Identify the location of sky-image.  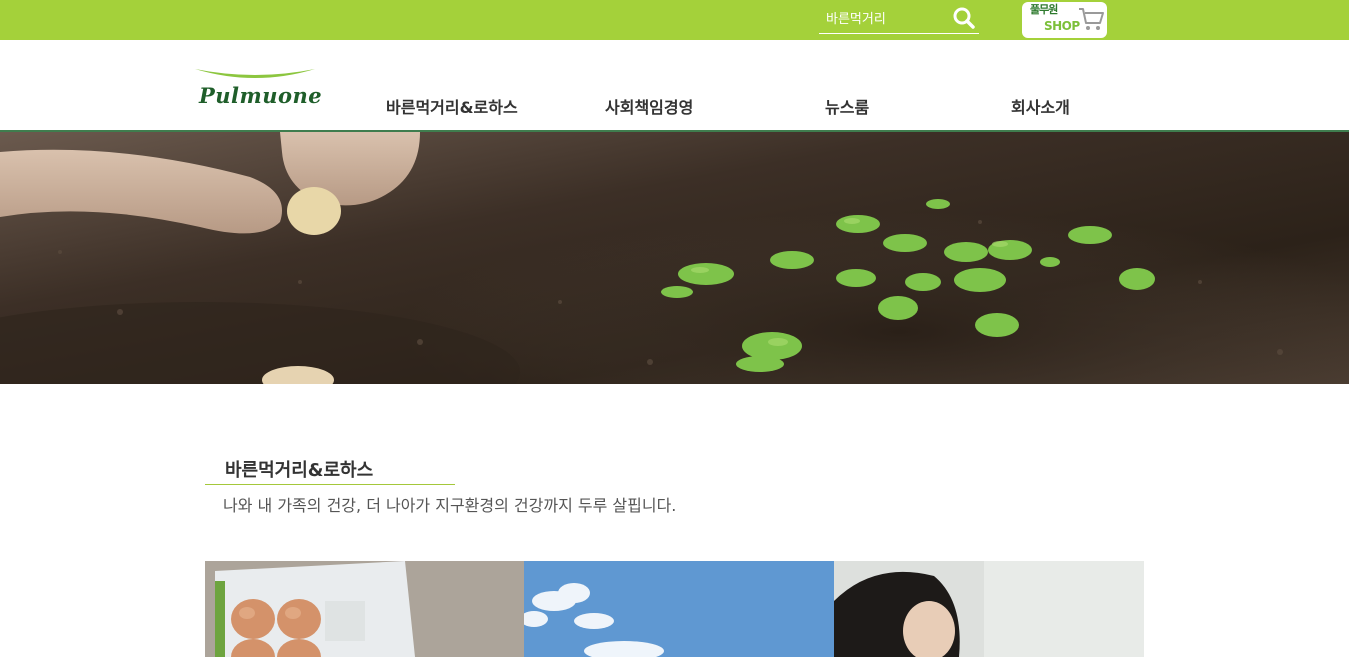
(679, 609).